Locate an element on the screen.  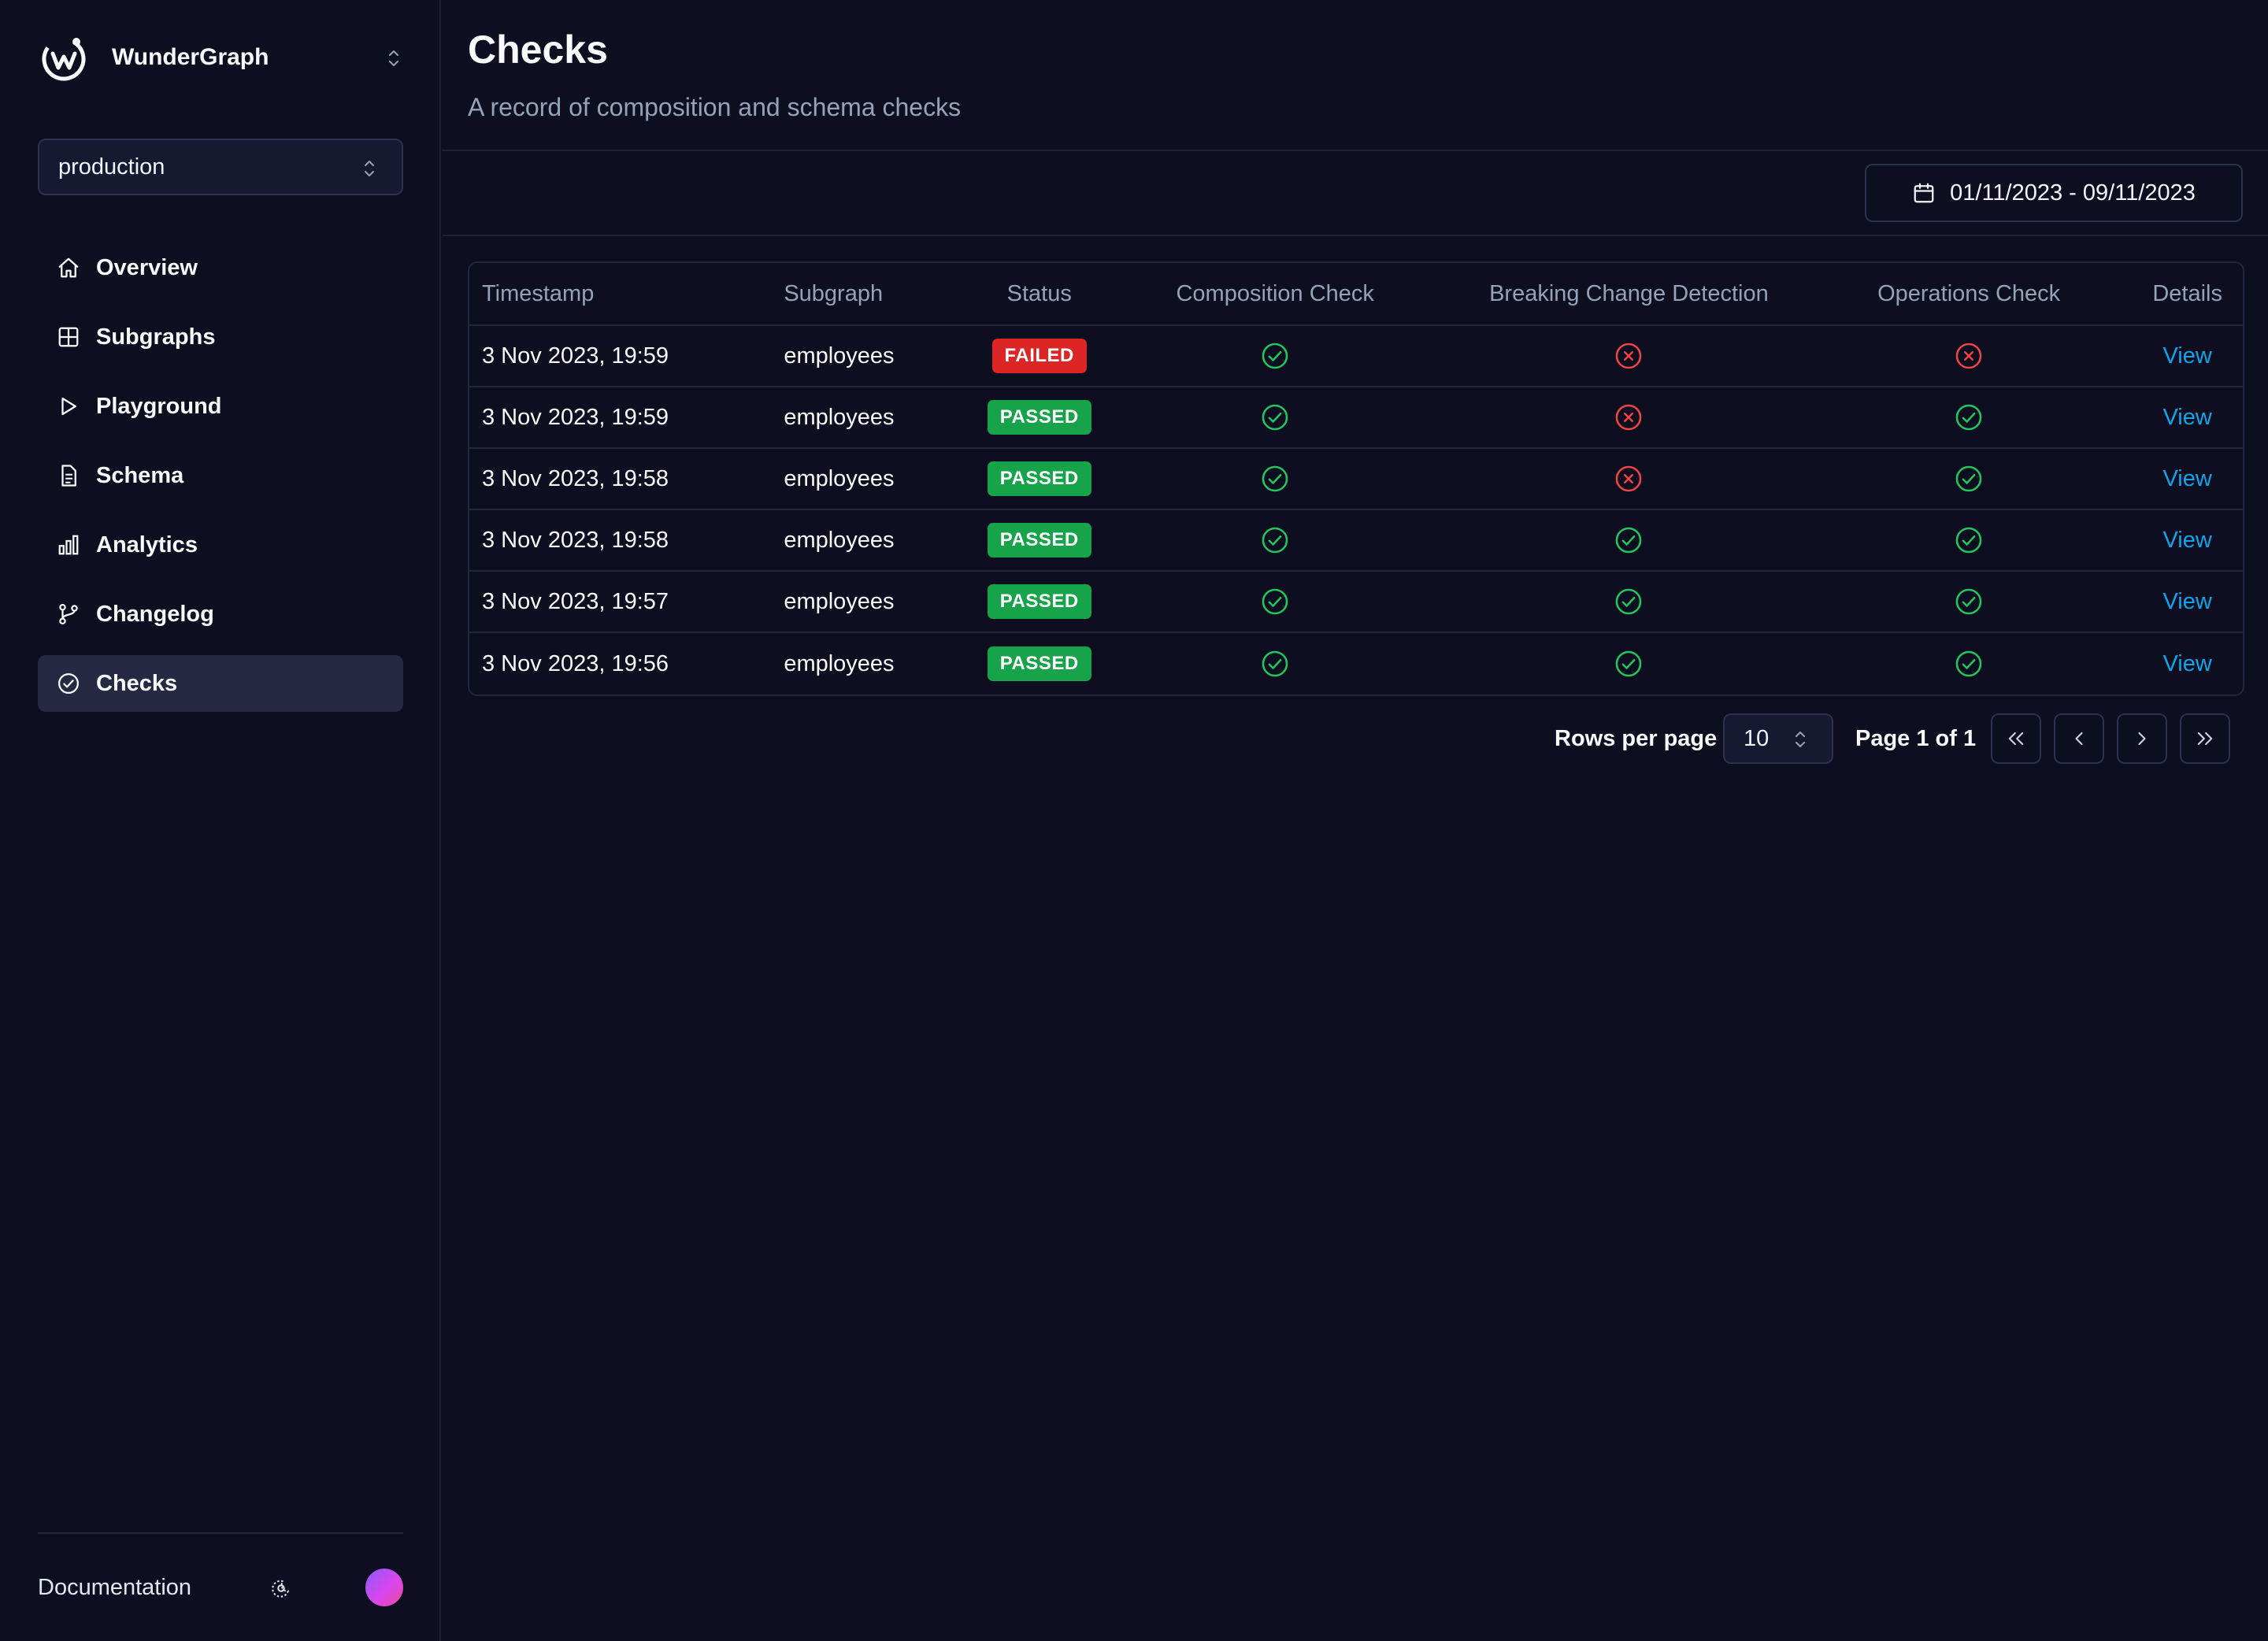
column-header-subgraph: Subgraph is located at coordinates (834, 293).